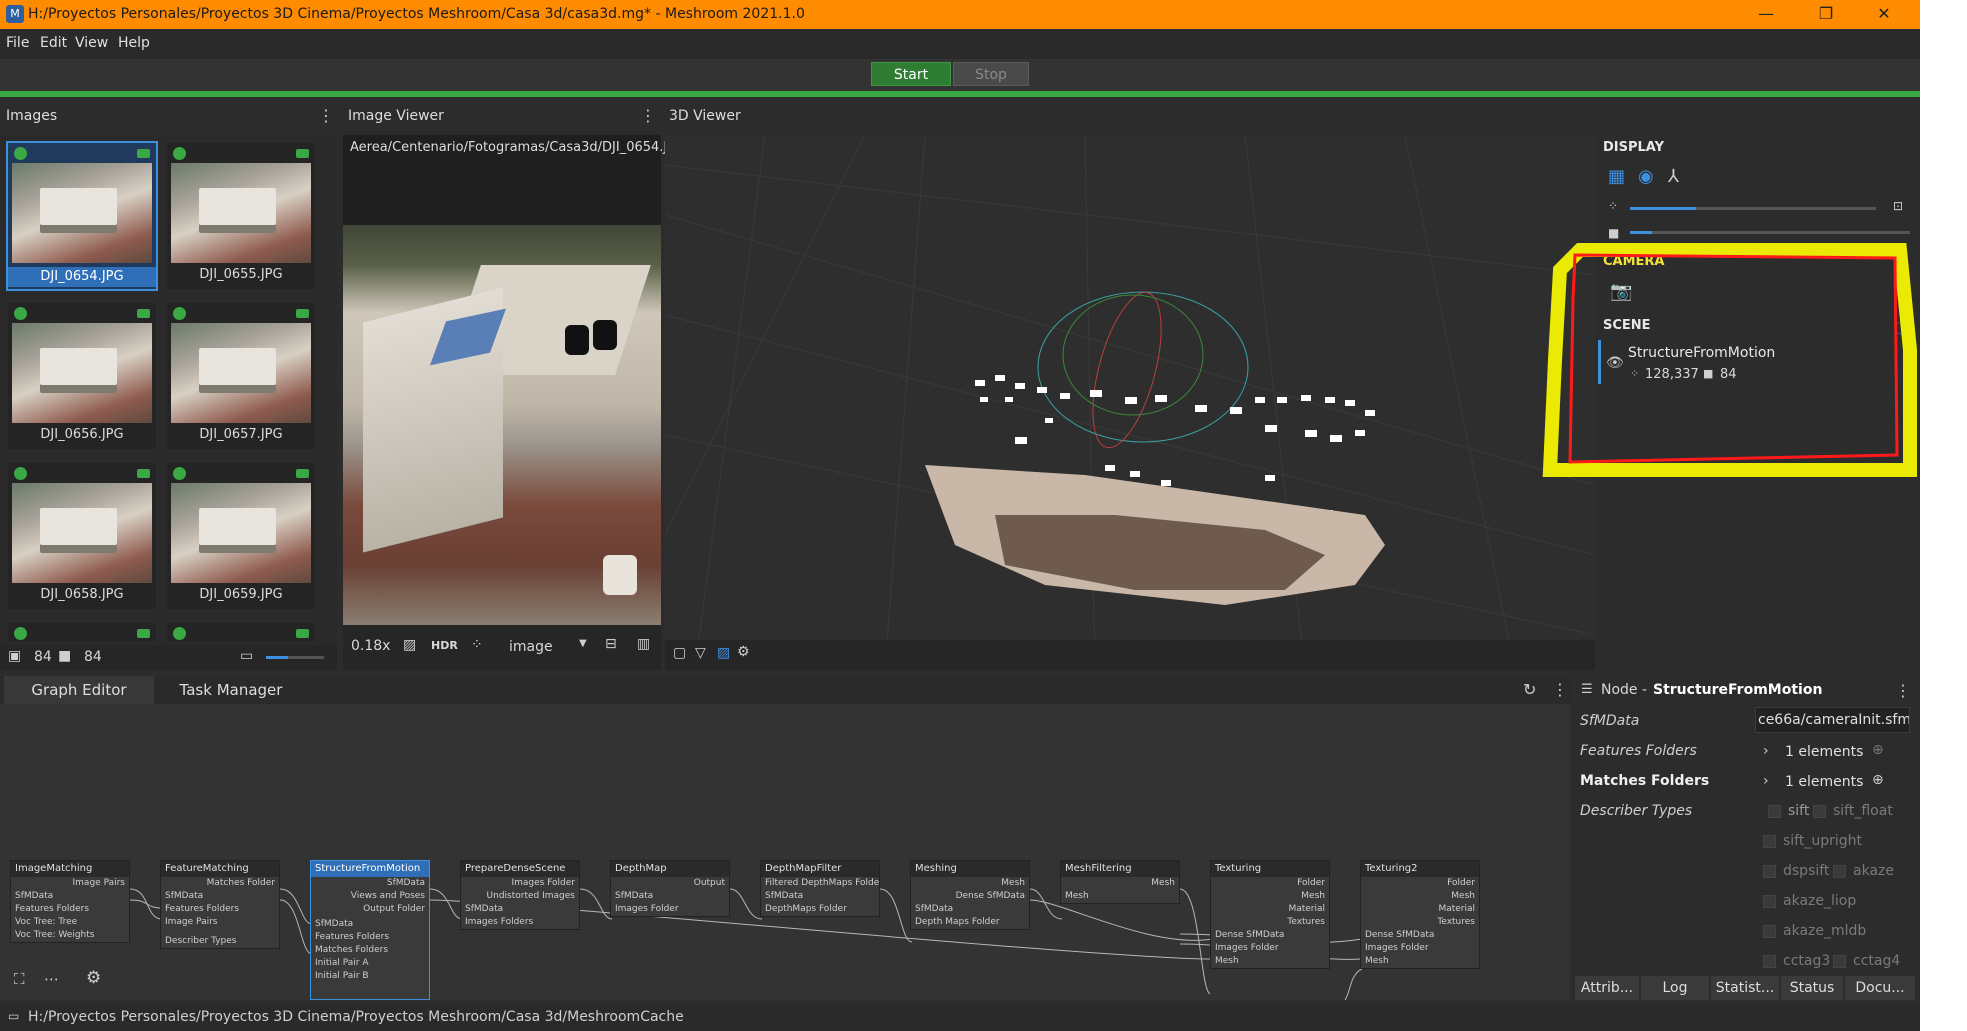  I want to click on graph-layout-icon: ⋯, so click(51, 979).